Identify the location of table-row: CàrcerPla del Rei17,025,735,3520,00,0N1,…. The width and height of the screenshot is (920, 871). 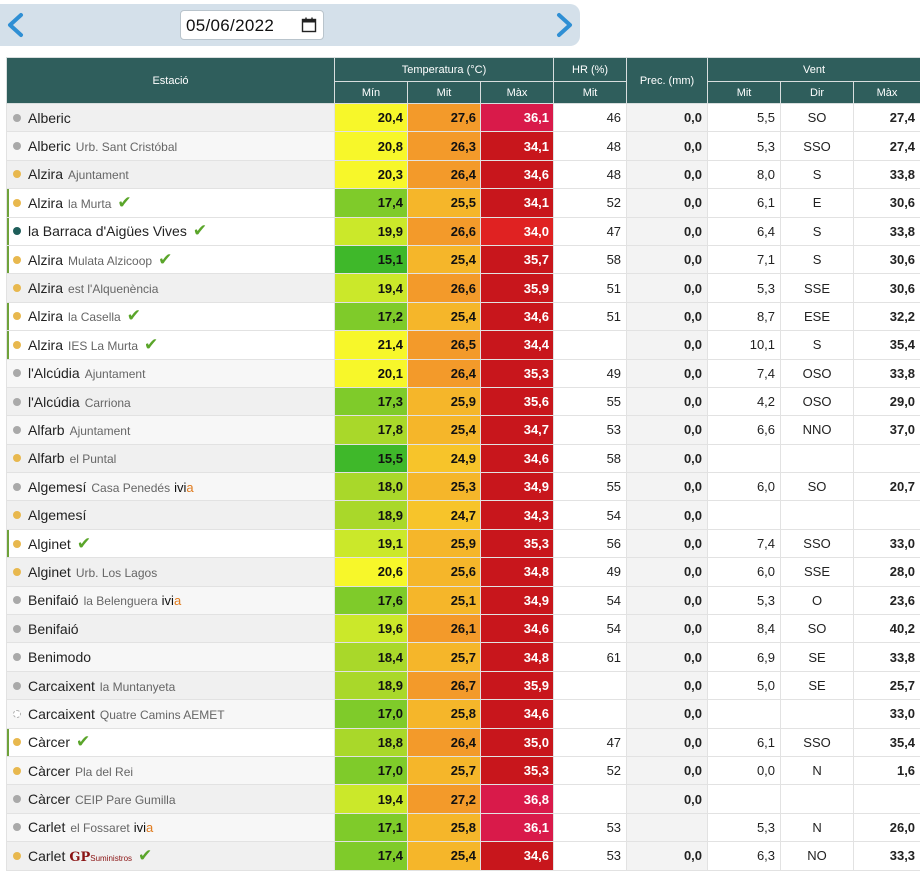
(463, 770).